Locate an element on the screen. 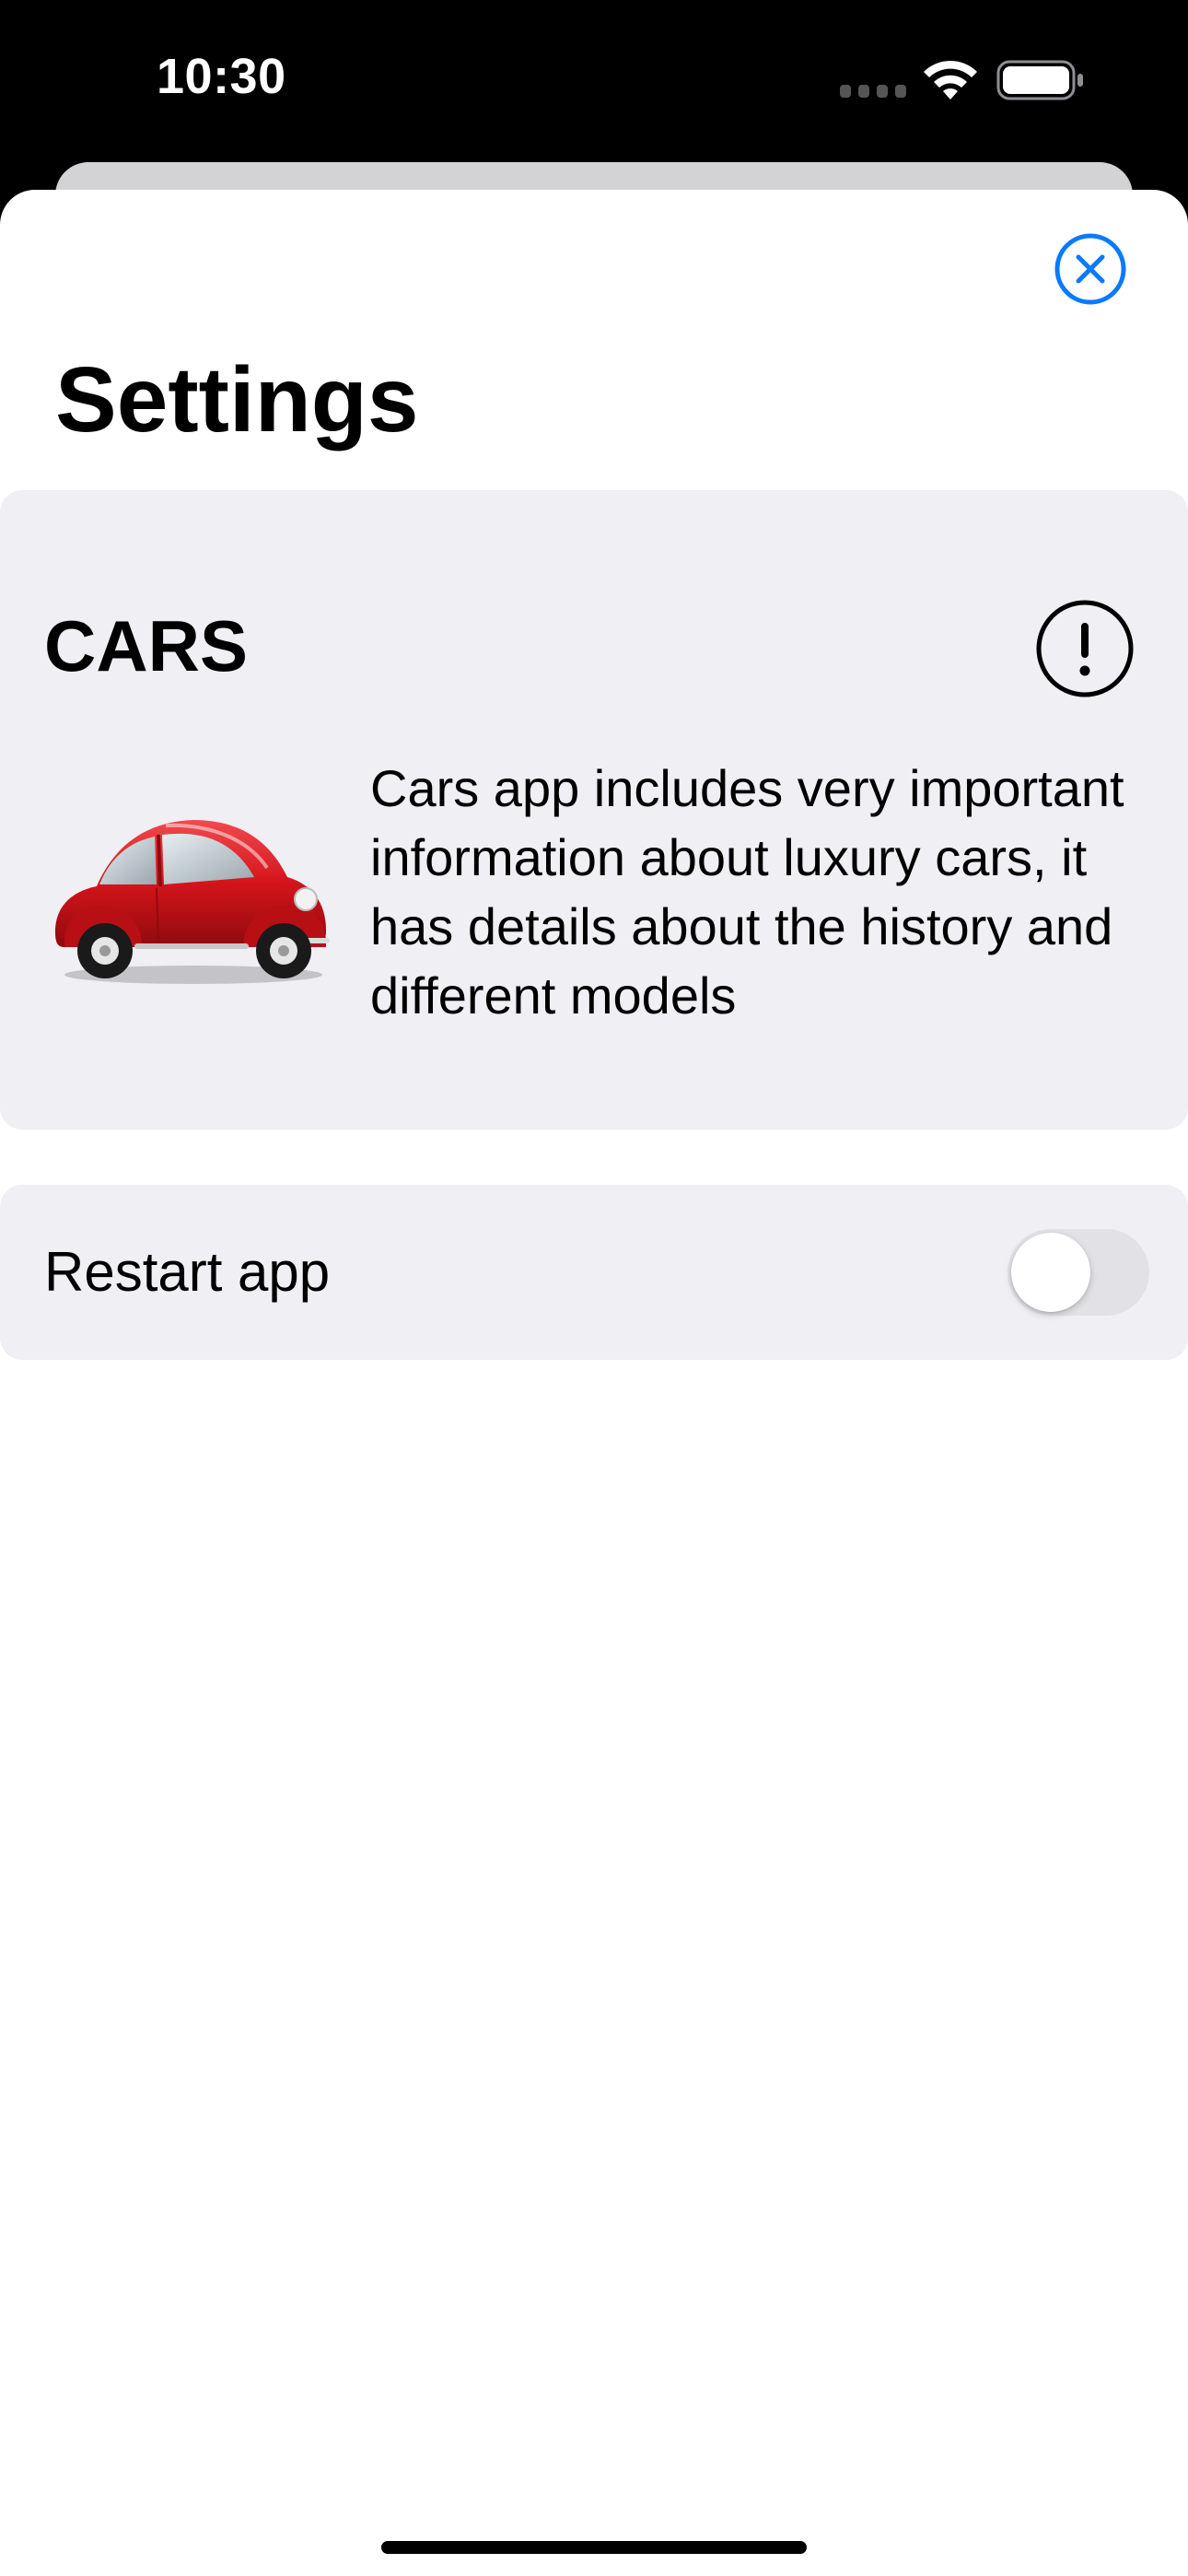 This screenshot has height=2576, width=1188. close-icon is located at coordinates (1091, 269).